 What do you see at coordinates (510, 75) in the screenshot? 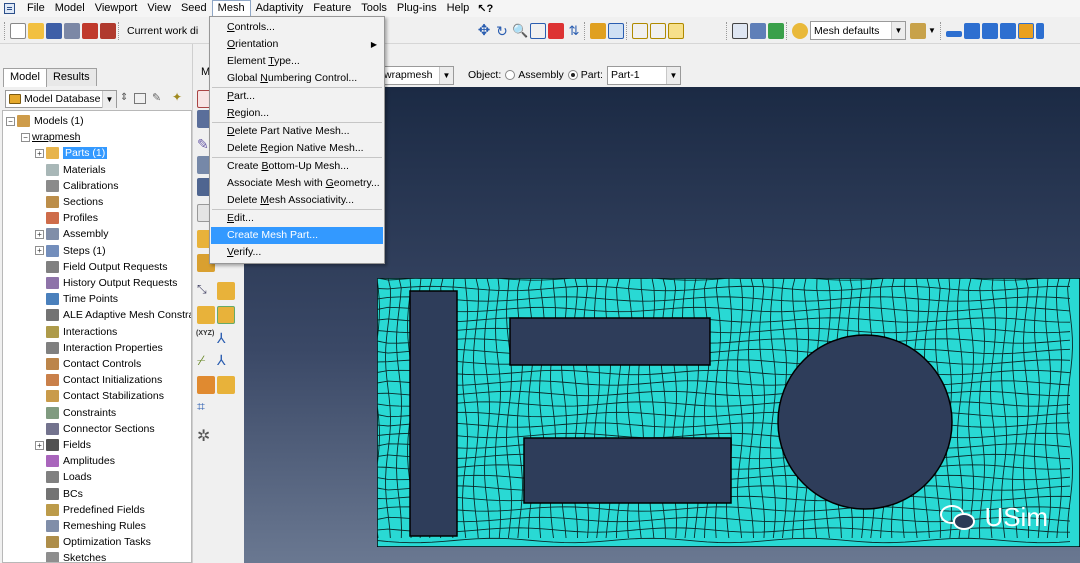
I see `assembly-radio` at bounding box center [510, 75].